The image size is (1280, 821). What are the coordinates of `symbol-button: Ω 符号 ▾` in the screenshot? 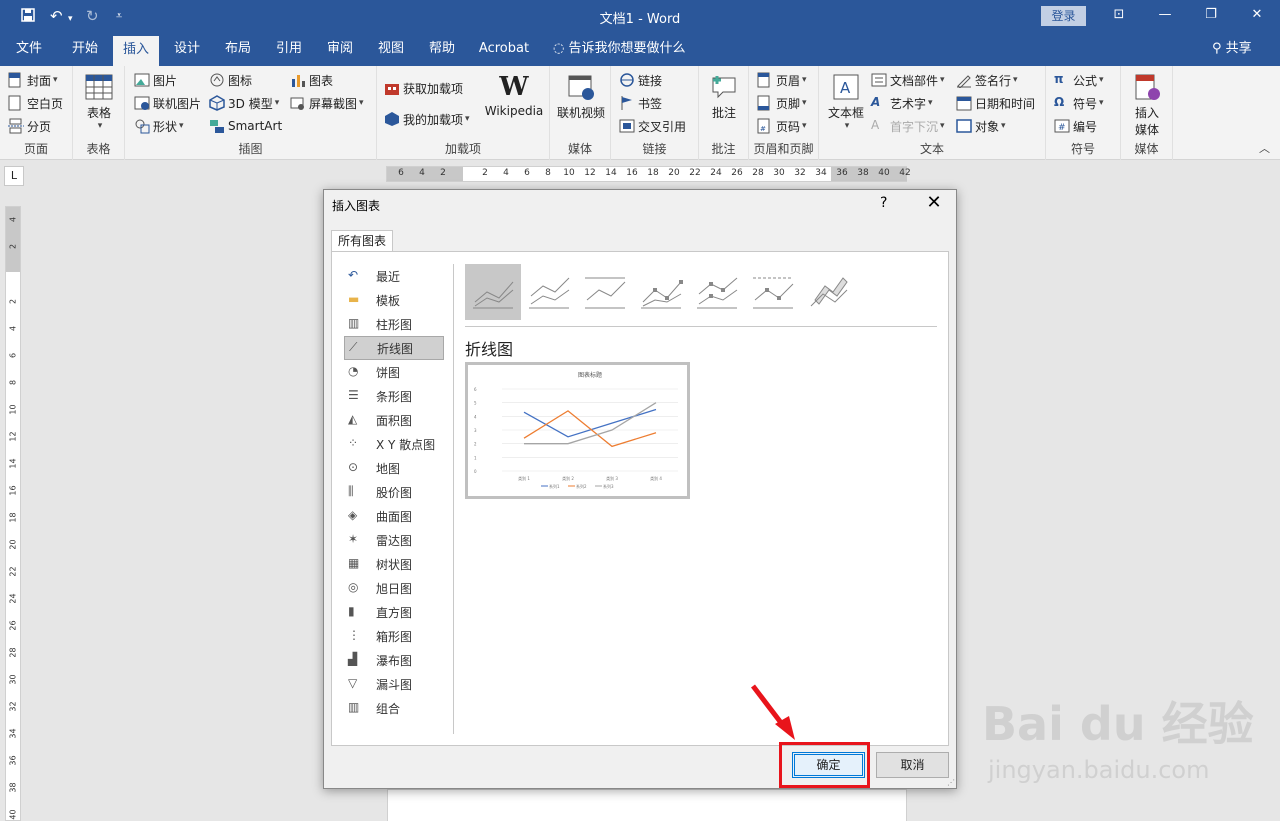 It's located at (1079, 103).